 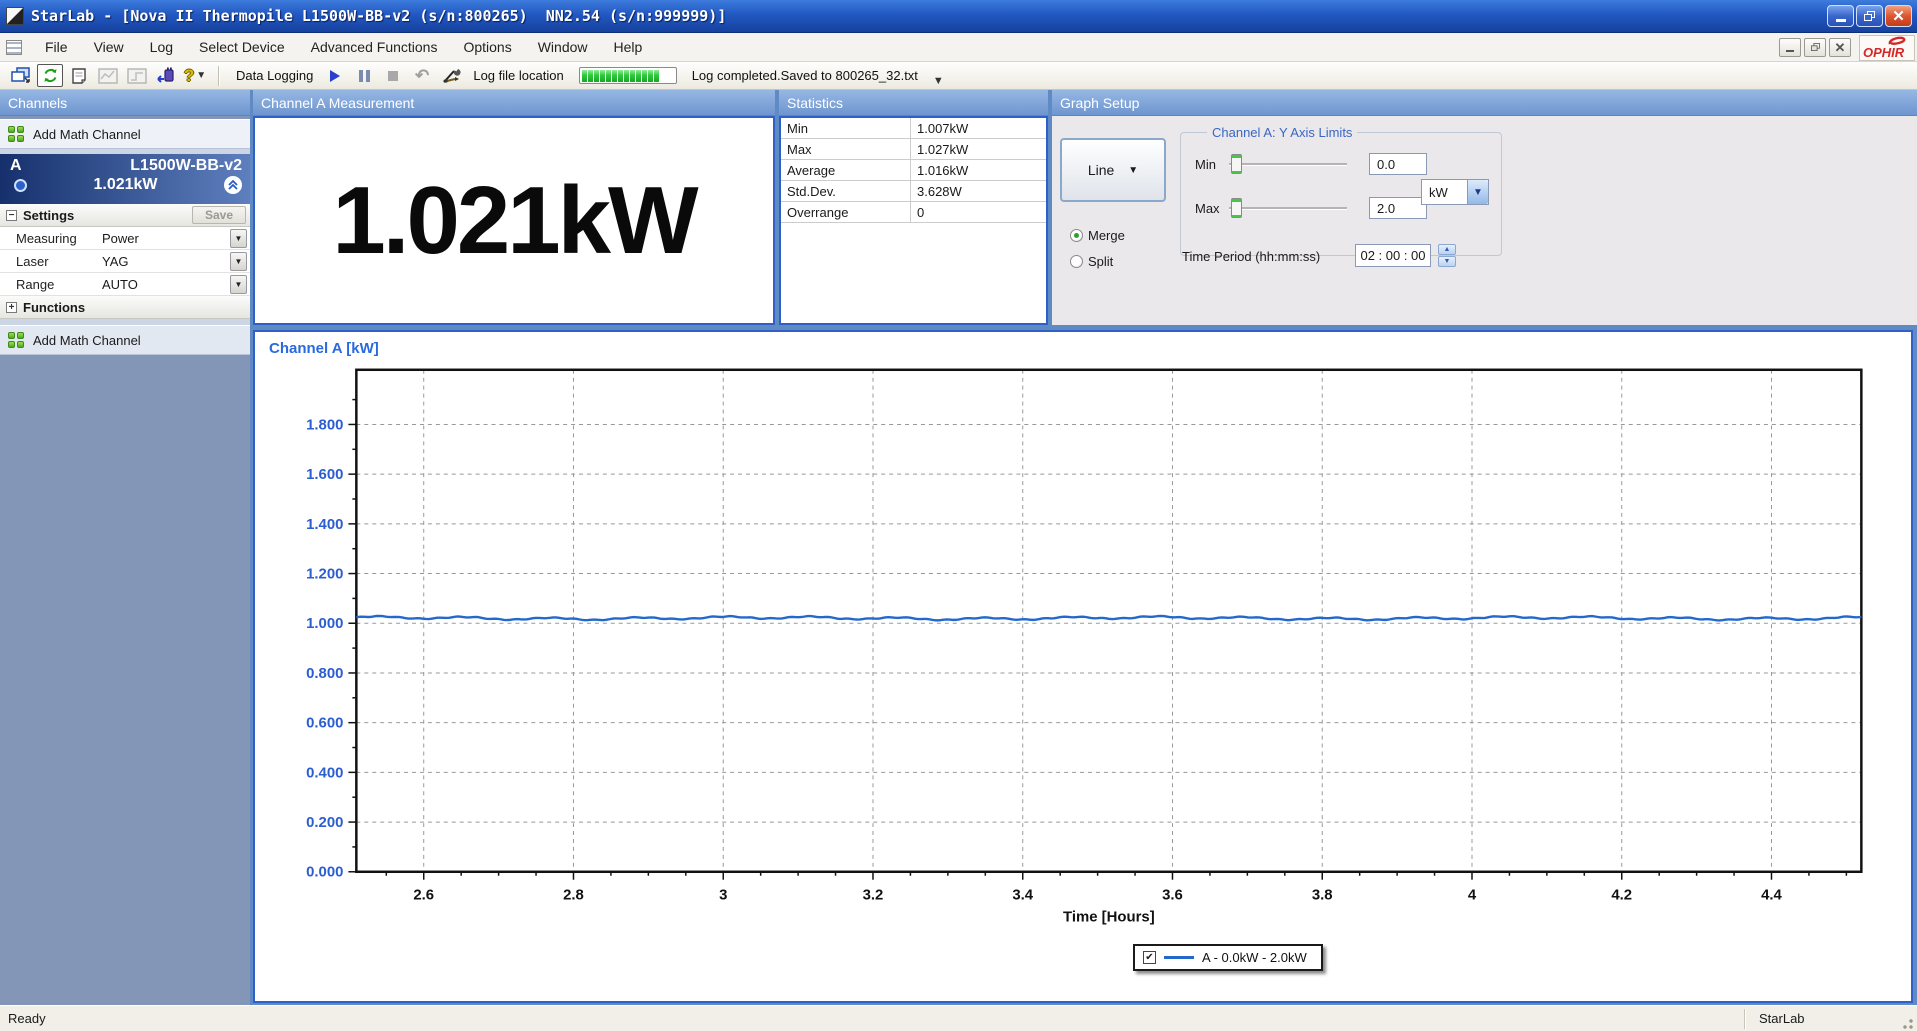 I want to click on setting-row-laser: Laser YAG ▼, so click(x=125, y=261).